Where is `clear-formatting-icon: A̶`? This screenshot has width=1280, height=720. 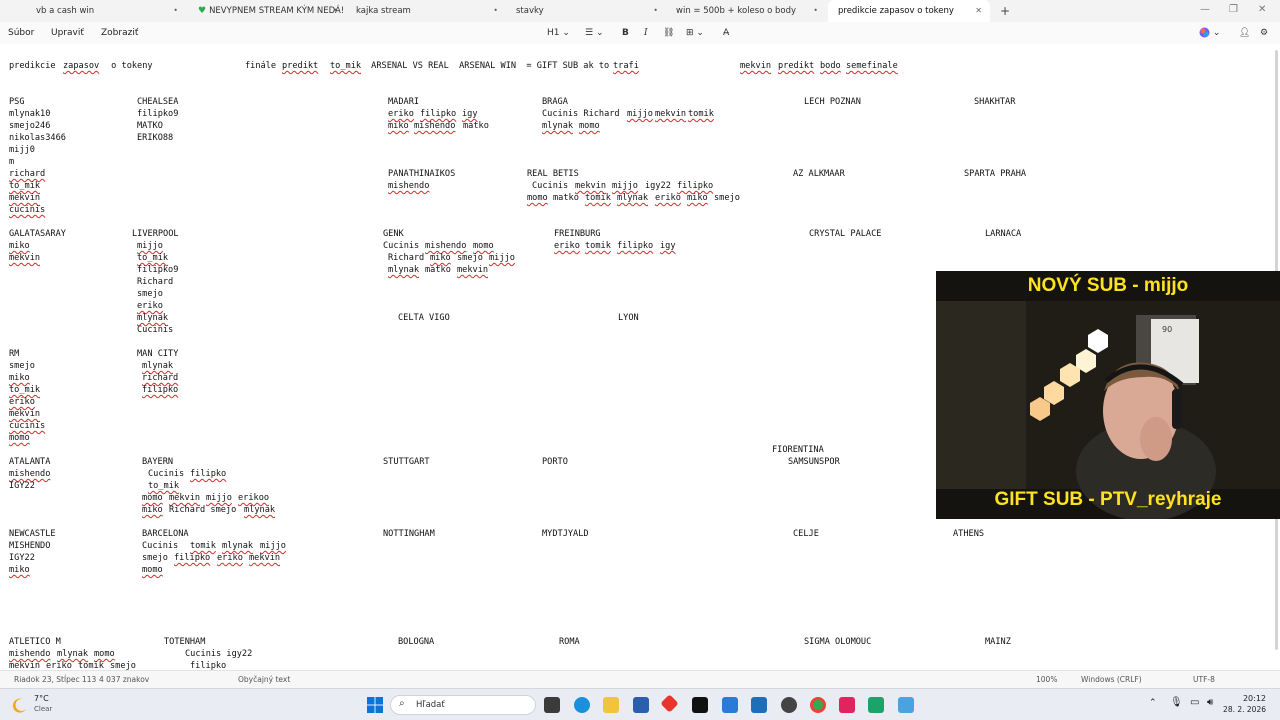 clear-formatting-icon: A̶ is located at coordinates (726, 33).